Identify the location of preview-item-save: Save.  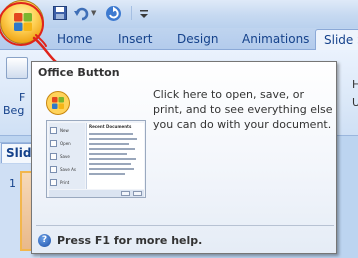
(60, 156).